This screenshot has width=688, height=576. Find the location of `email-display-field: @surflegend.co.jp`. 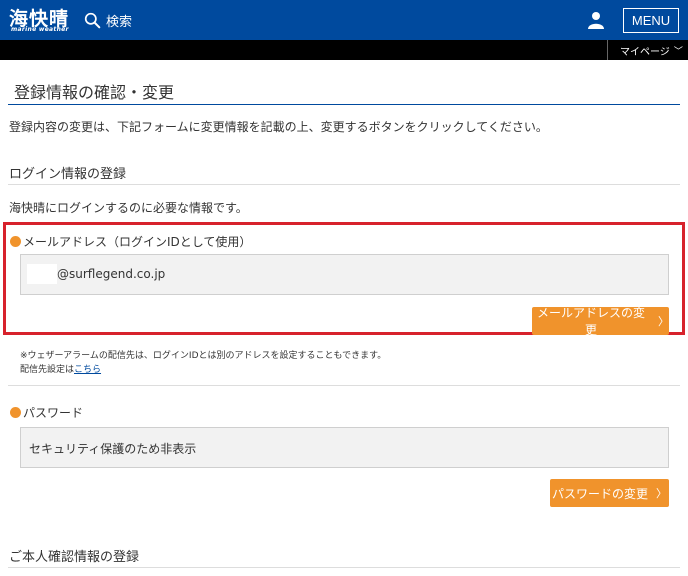

email-display-field: @surflegend.co.jp is located at coordinates (344, 274).